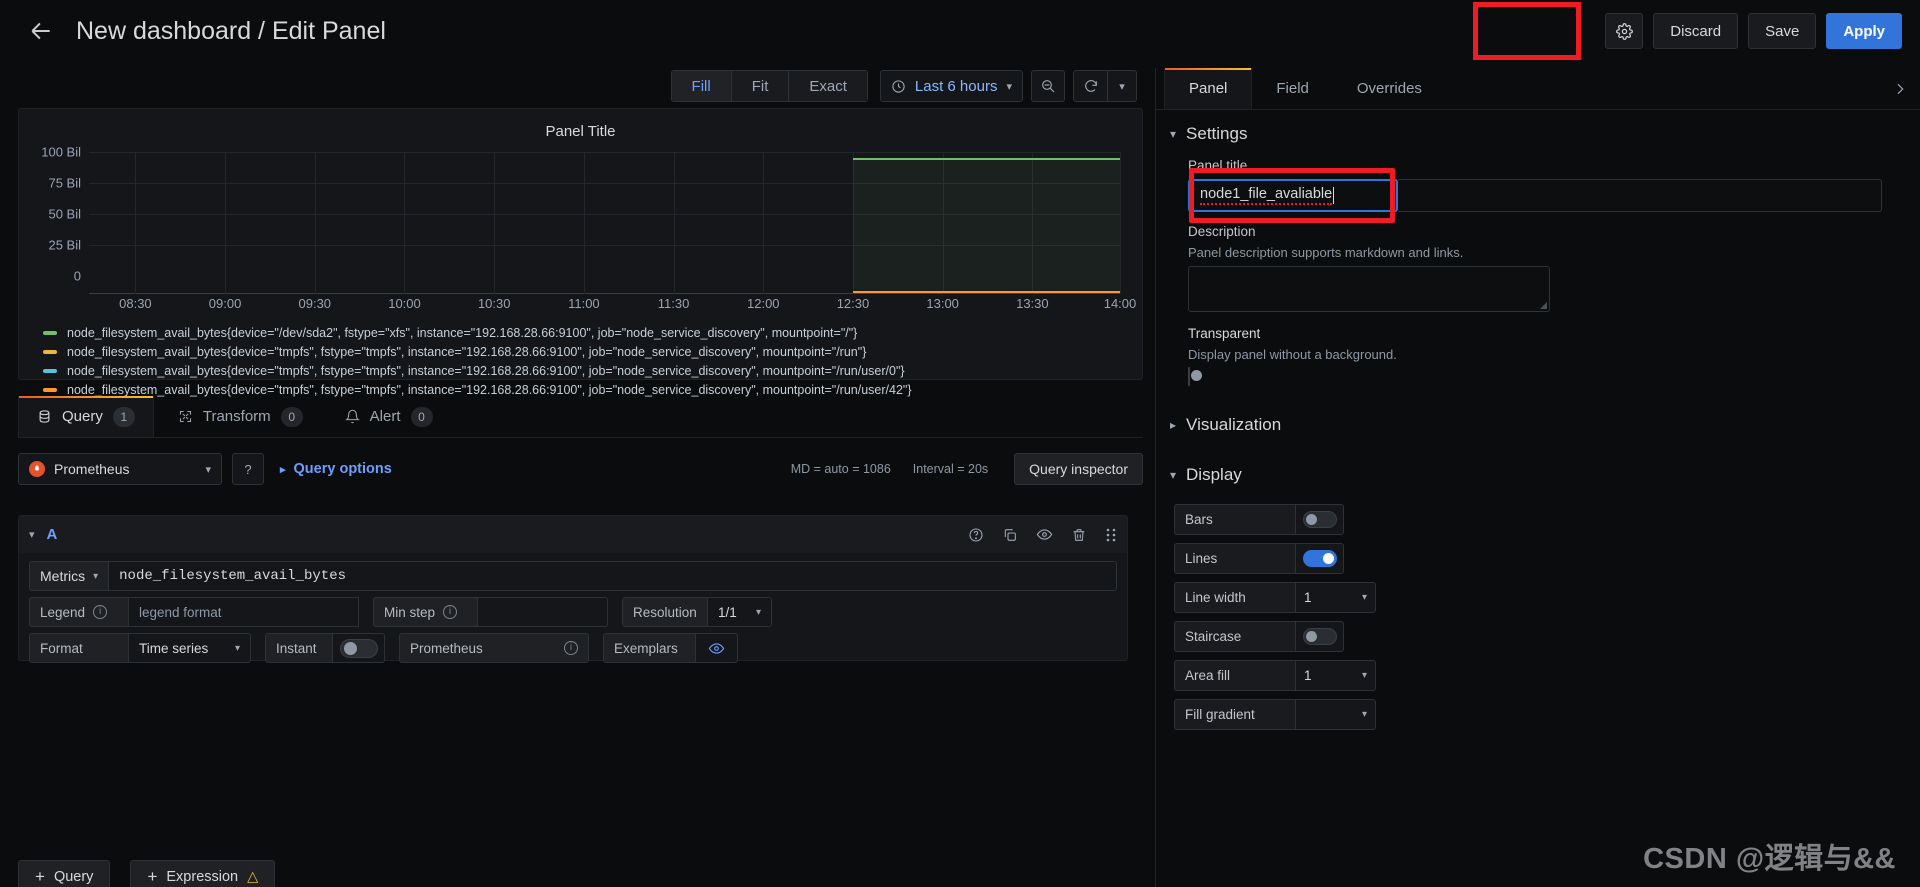  What do you see at coordinates (1292, 354) in the screenshot?
I see `transparent-help-text: Display panel without a background.` at bounding box center [1292, 354].